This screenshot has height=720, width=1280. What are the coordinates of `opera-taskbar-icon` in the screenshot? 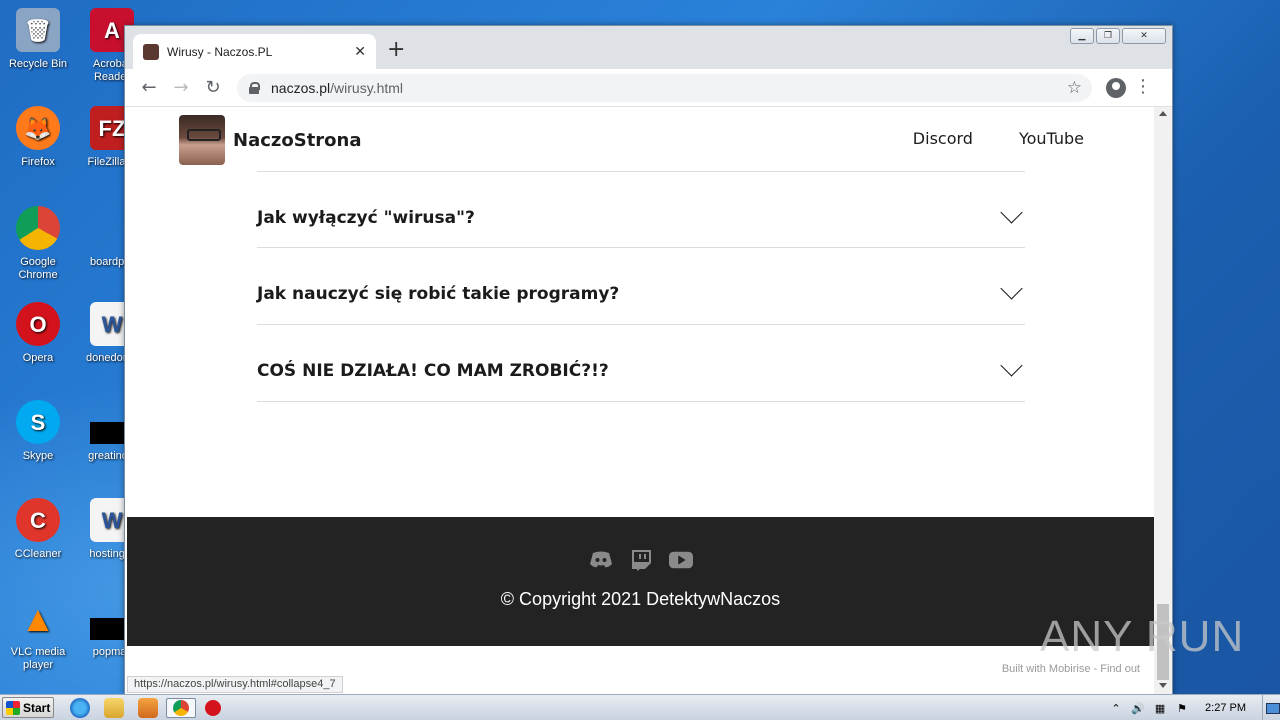 It's located at (213, 708).